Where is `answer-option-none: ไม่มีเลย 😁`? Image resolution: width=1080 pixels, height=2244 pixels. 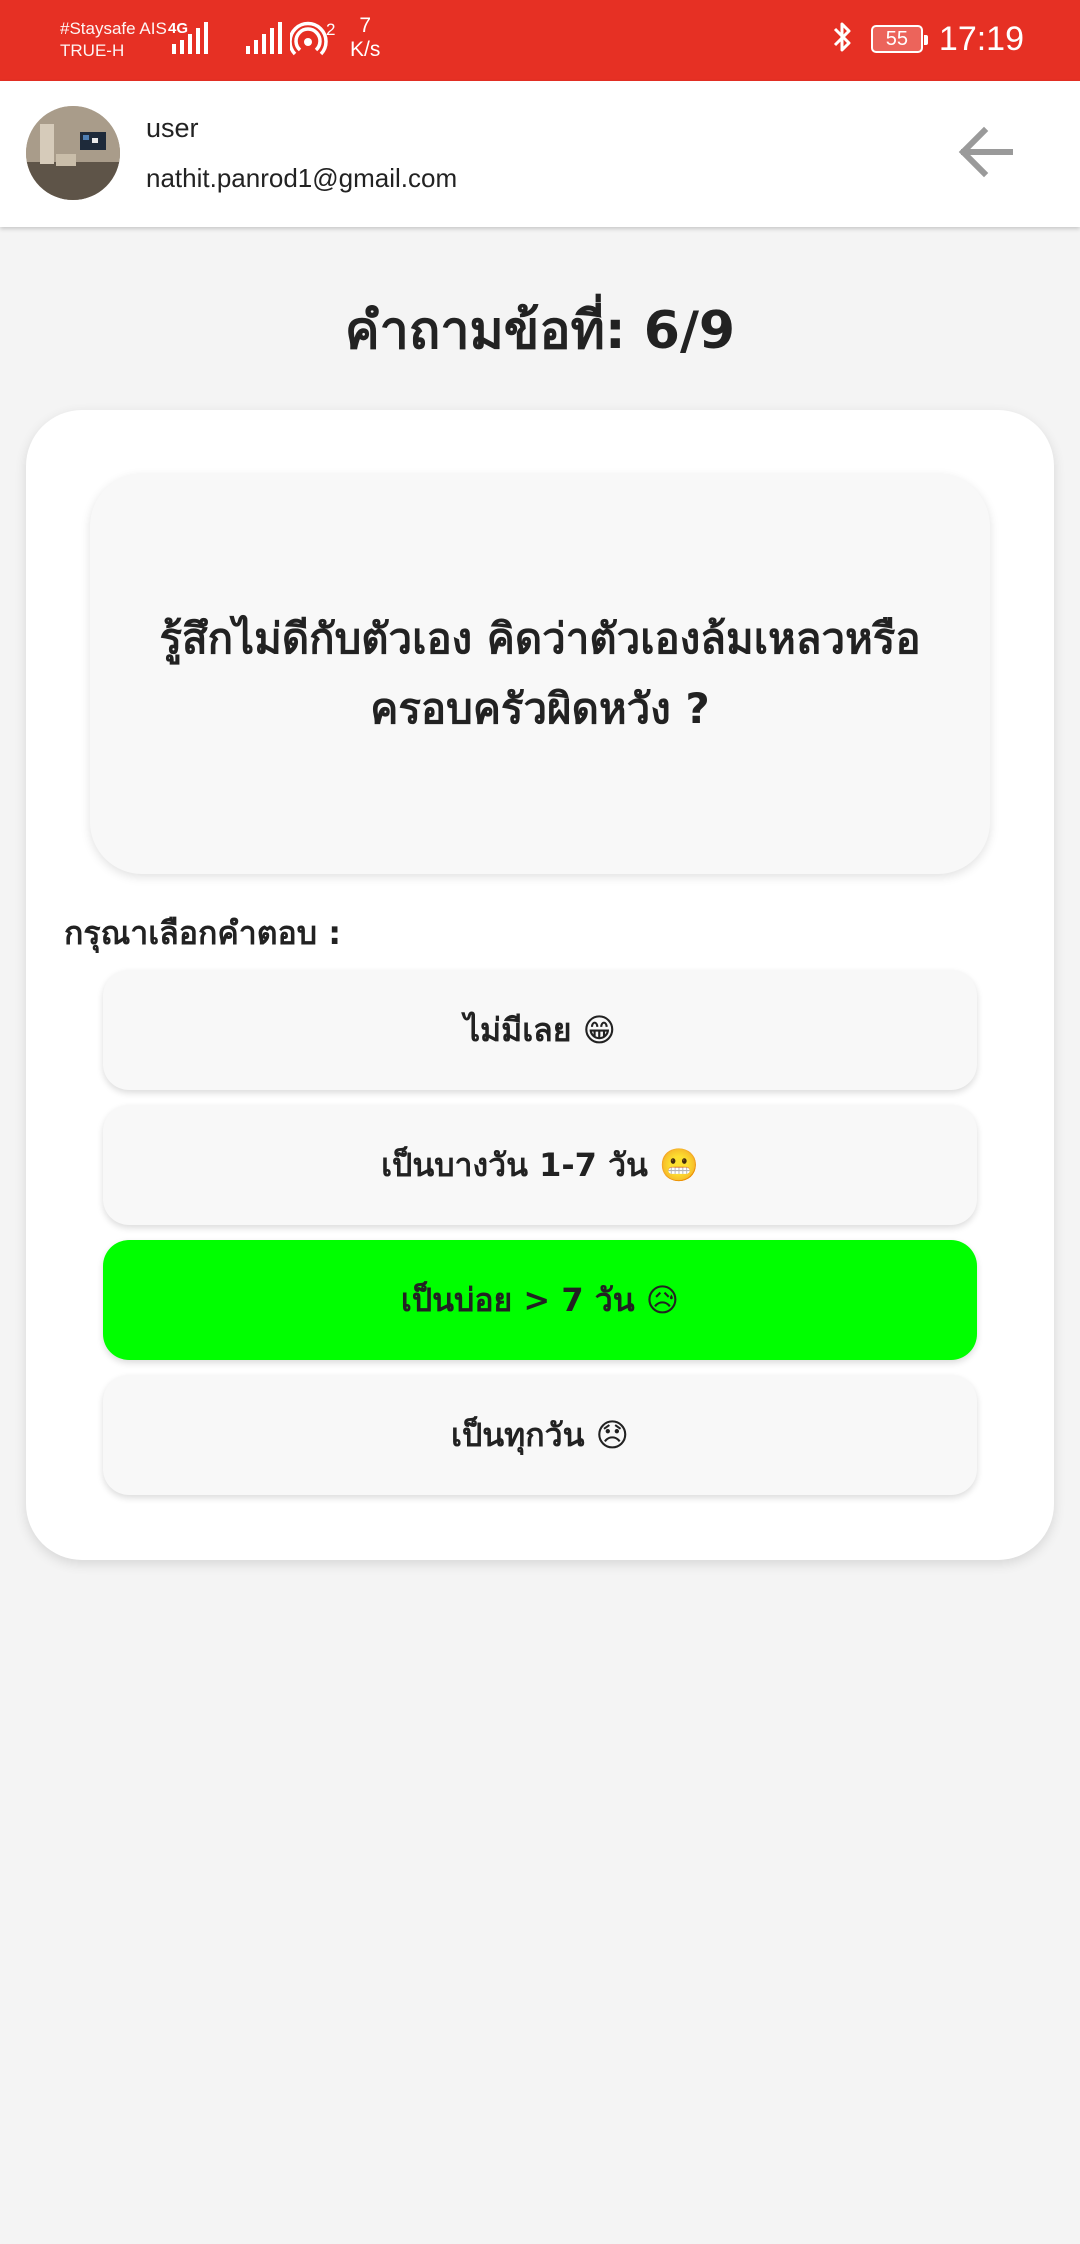
answer-option-none: ไม่มีเลย 😁 is located at coordinates (540, 1030).